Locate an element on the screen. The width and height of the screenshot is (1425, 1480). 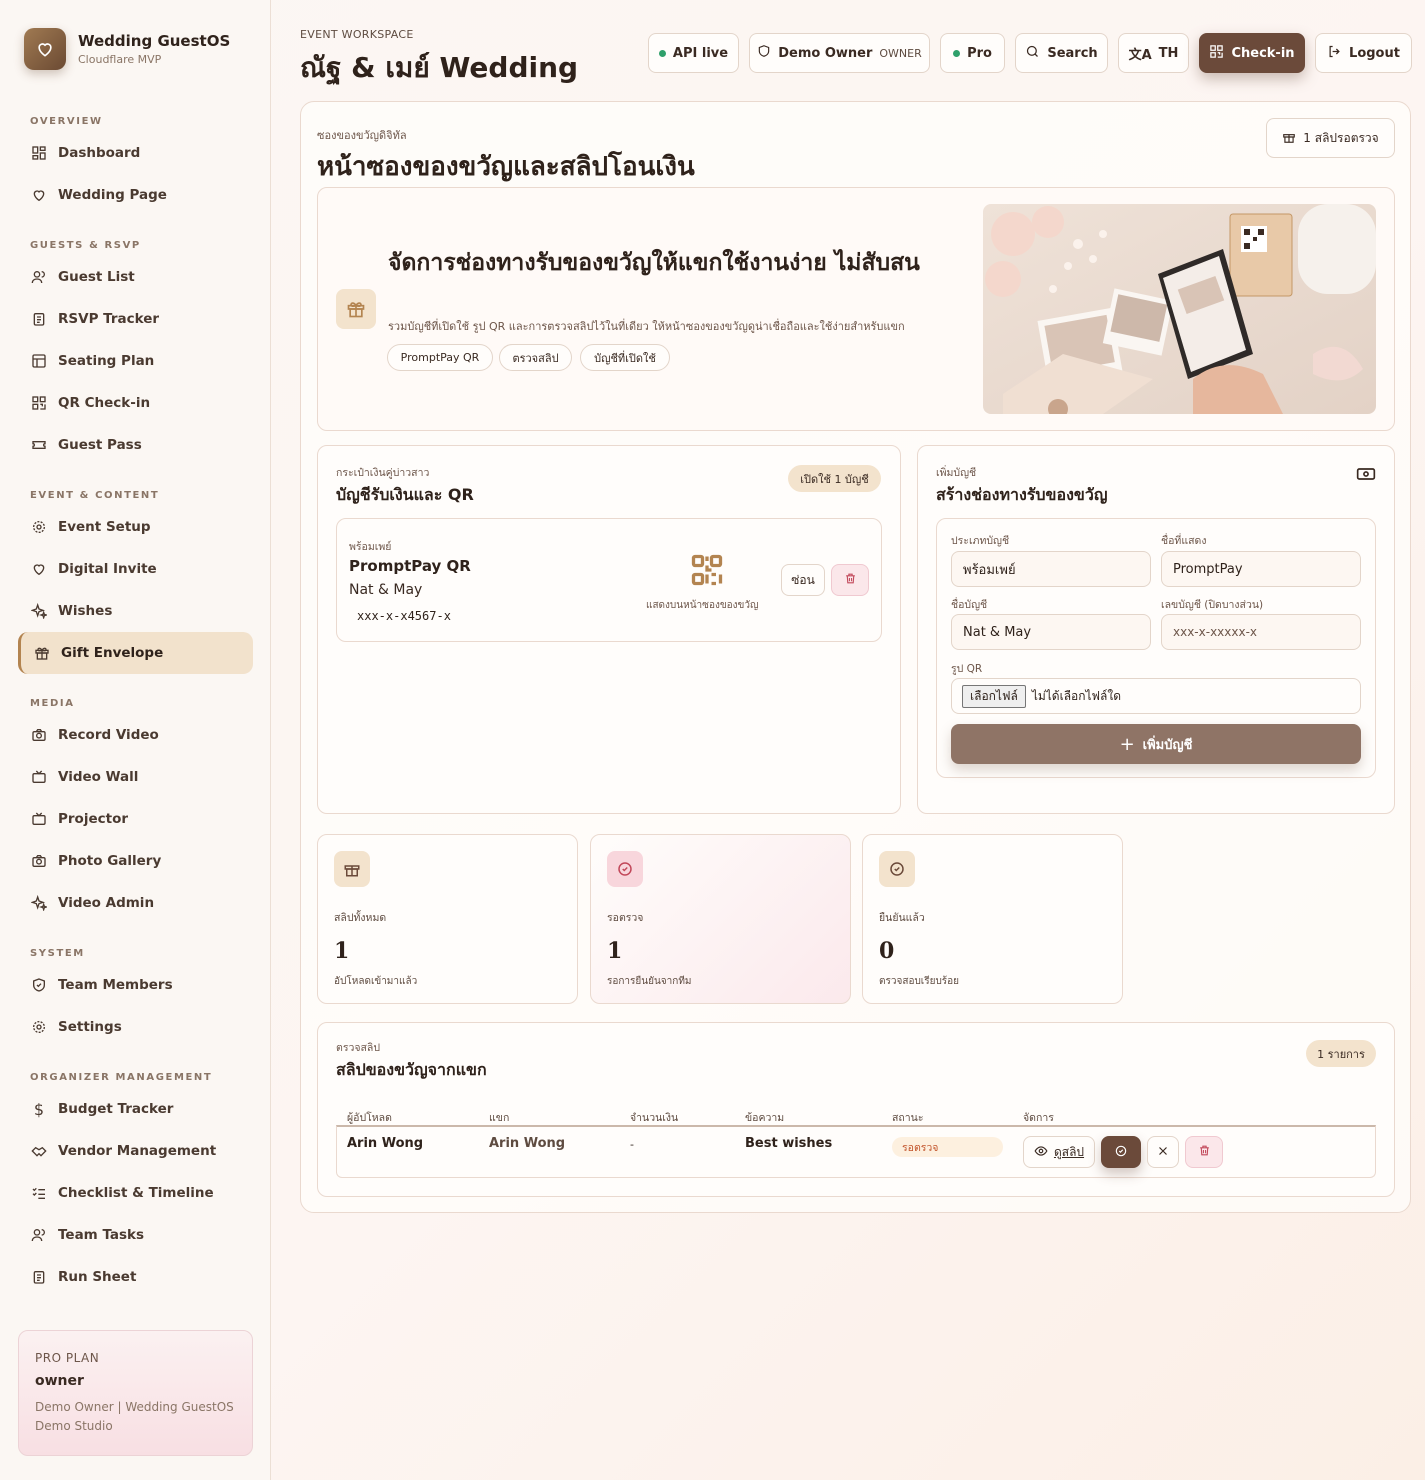
delete-slip-button is located at coordinates (1204, 1152).